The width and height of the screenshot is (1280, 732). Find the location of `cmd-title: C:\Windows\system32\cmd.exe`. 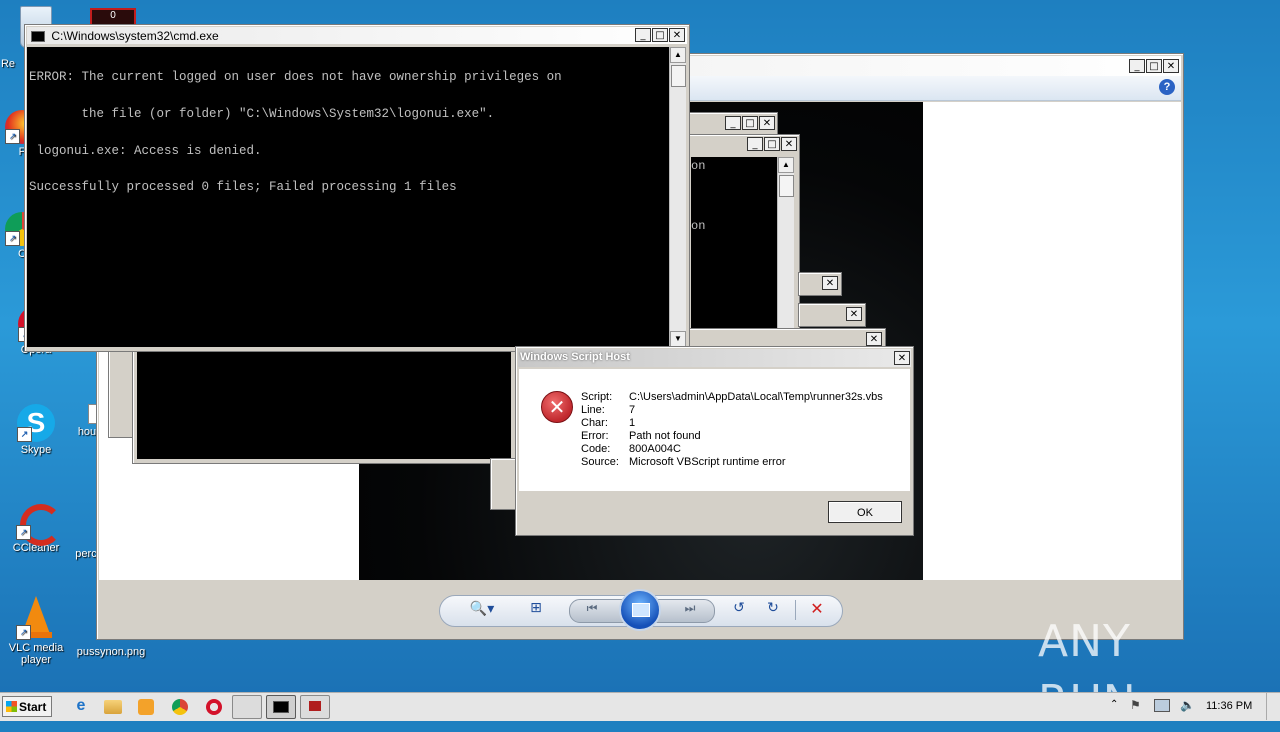

cmd-title: C:\Windows\system32\cmd.exe is located at coordinates (135, 36).